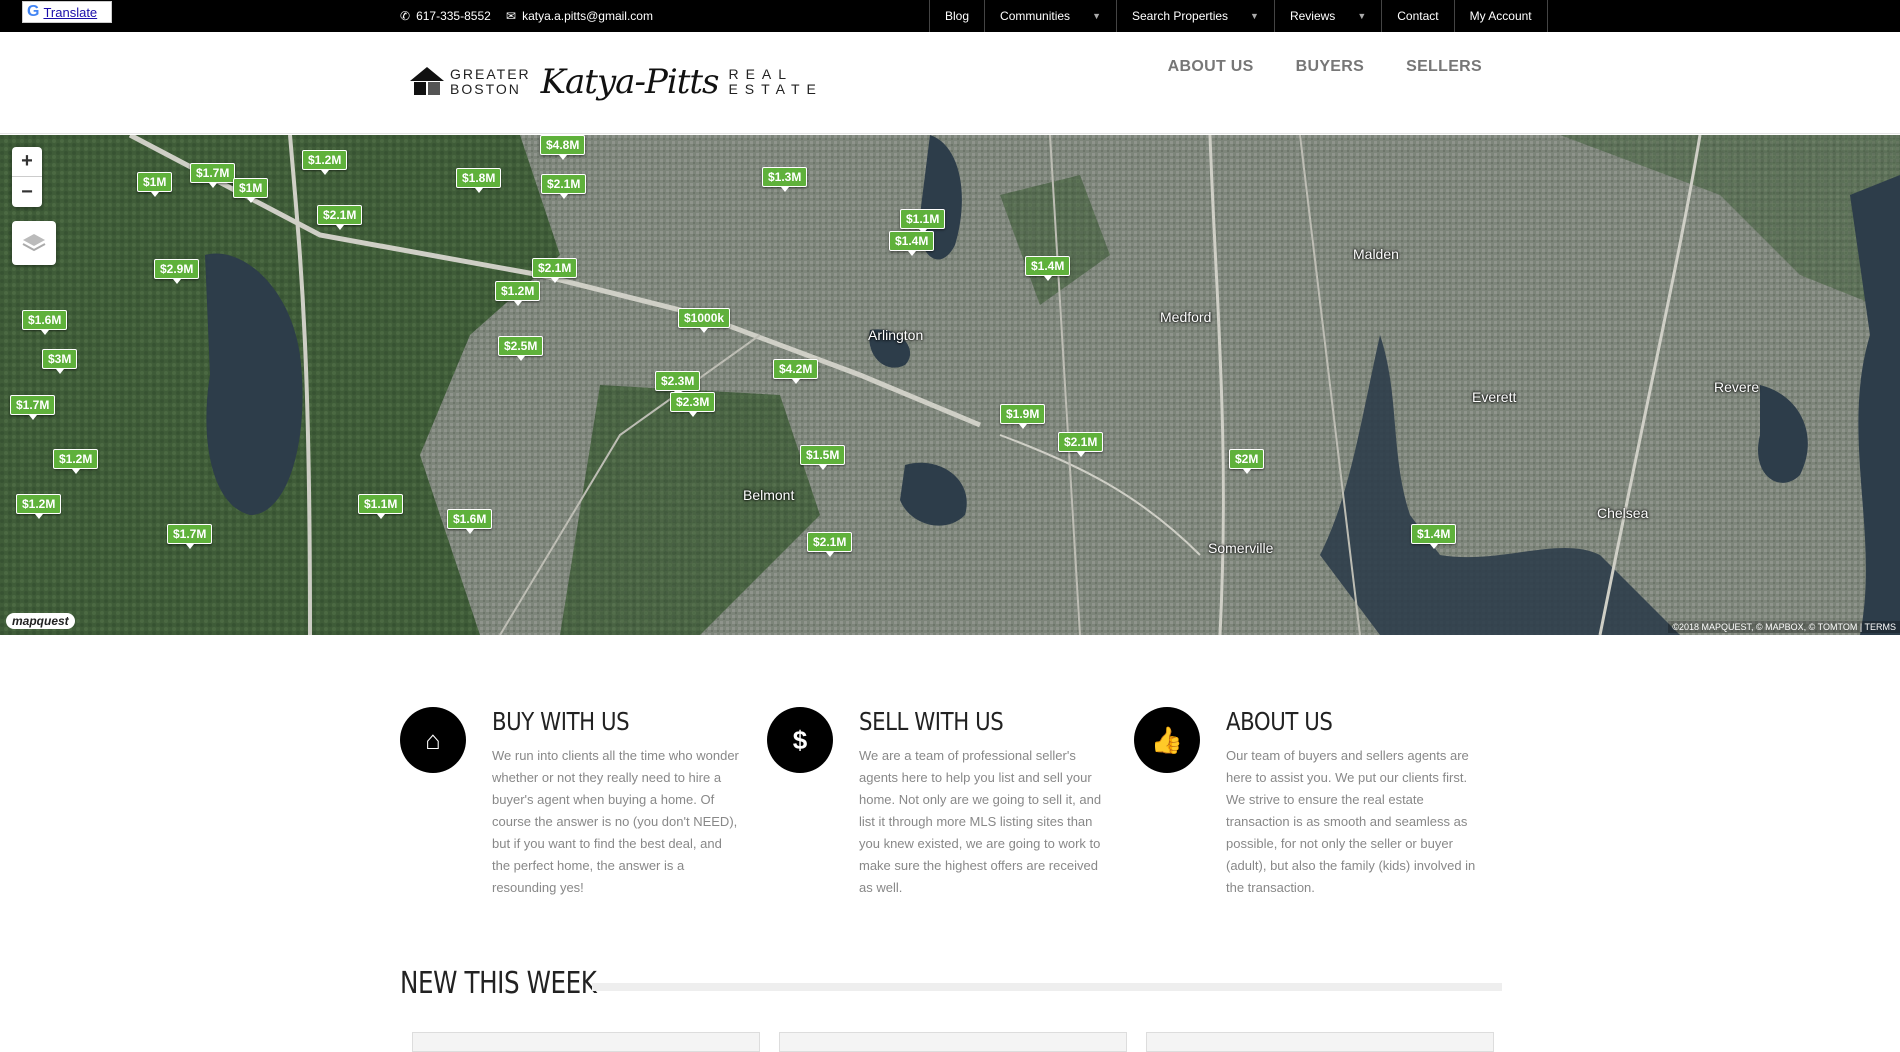 The width and height of the screenshot is (1900, 1052). Describe the element at coordinates (490, 74) in the screenshot. I see `logo-greater: GREATER` at that location.